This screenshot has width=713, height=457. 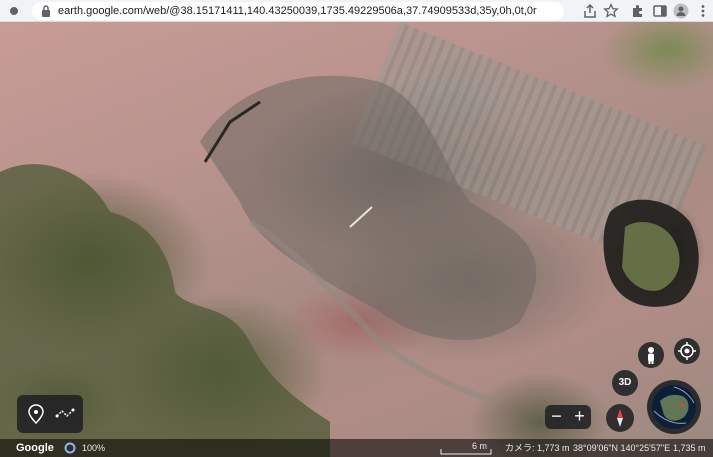 What do you see at coordinates (46, 11) in the screenshot?
I see `lock-icon` at bounding box center [46, 11].